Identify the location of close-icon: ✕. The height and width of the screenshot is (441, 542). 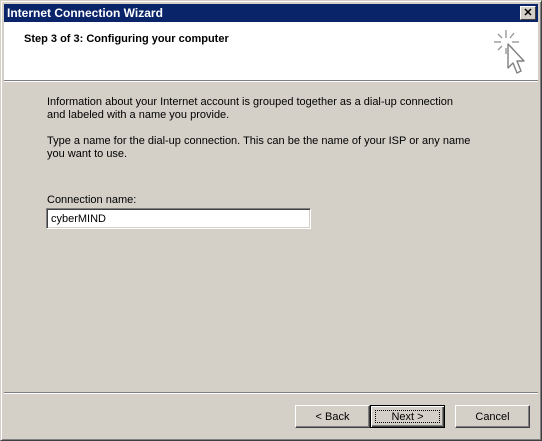
(528, 13).